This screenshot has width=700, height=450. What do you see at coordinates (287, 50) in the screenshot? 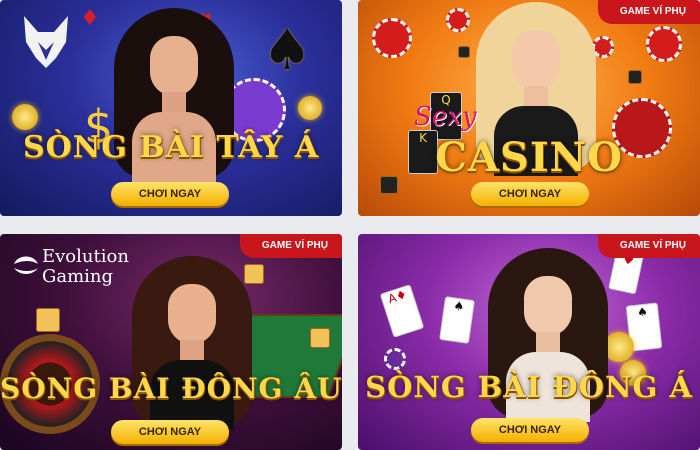
I see `spade-icon: ♠` at bounding box center [287, 50].